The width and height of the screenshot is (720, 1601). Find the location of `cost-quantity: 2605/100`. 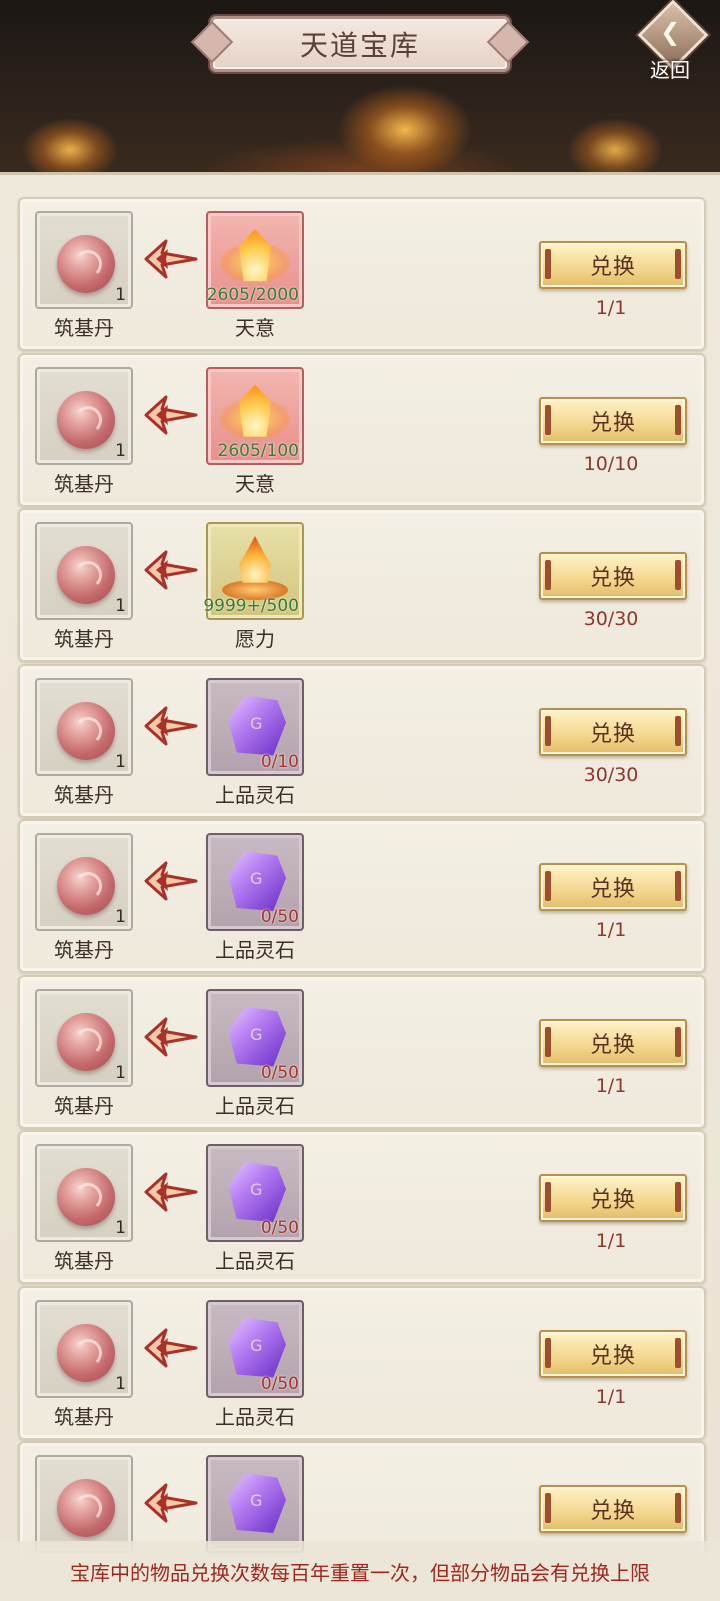

cost-quantity: 2605/100 is located at coordinates (258, 450).